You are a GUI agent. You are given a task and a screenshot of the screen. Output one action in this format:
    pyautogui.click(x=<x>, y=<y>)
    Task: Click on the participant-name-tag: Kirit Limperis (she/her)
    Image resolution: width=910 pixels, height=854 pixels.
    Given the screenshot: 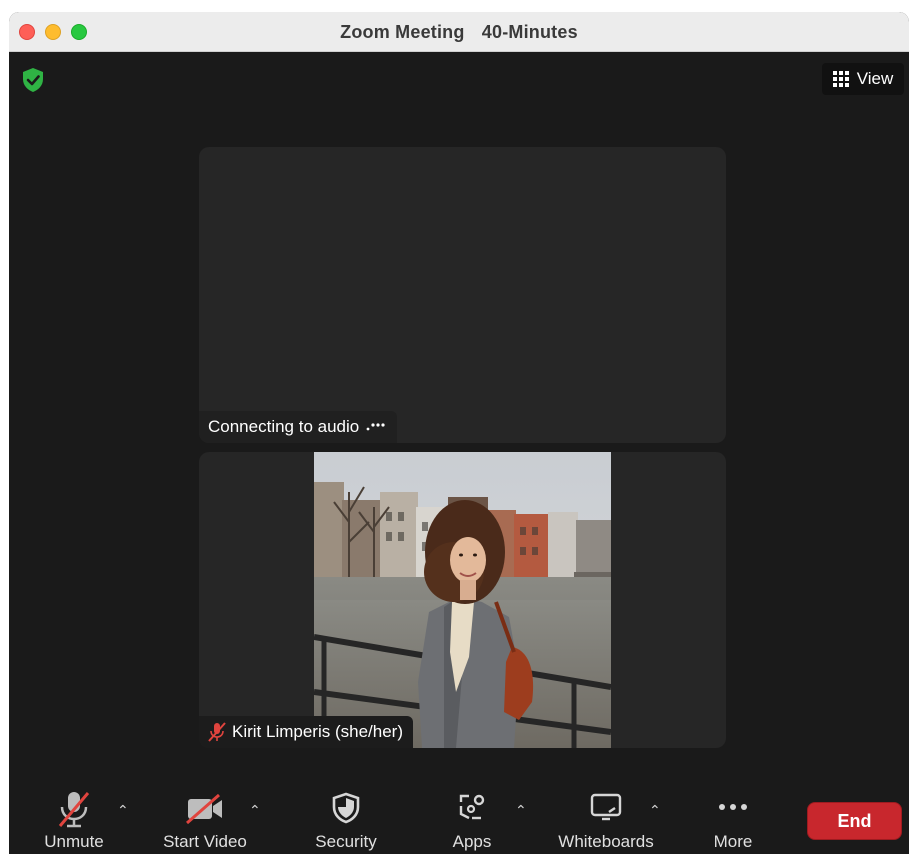 What is the action you would take?
    pyautogui.click(x=306, y=732)
    